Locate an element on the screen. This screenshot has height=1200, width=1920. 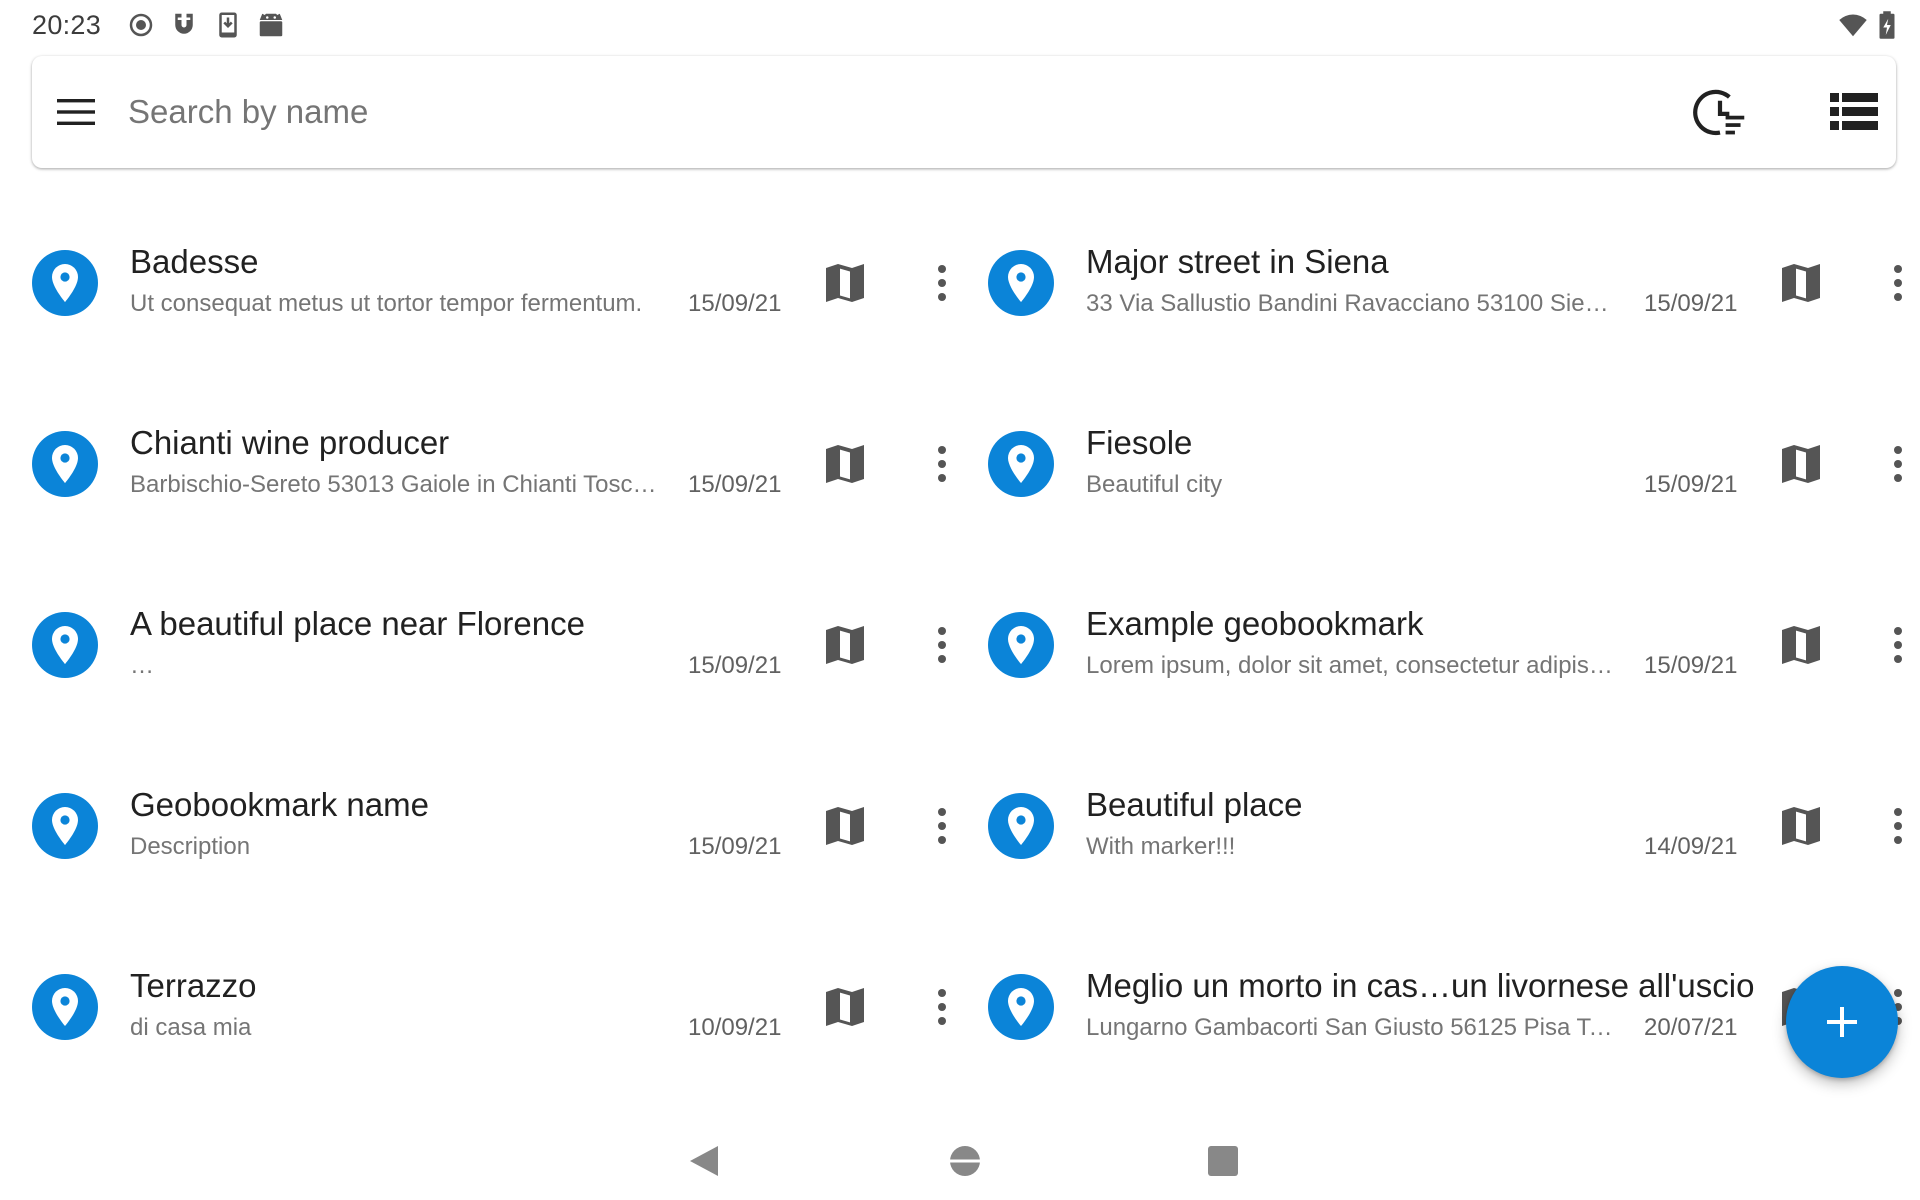
item-description: With marker!!! is located at coordinates (1161, 846).